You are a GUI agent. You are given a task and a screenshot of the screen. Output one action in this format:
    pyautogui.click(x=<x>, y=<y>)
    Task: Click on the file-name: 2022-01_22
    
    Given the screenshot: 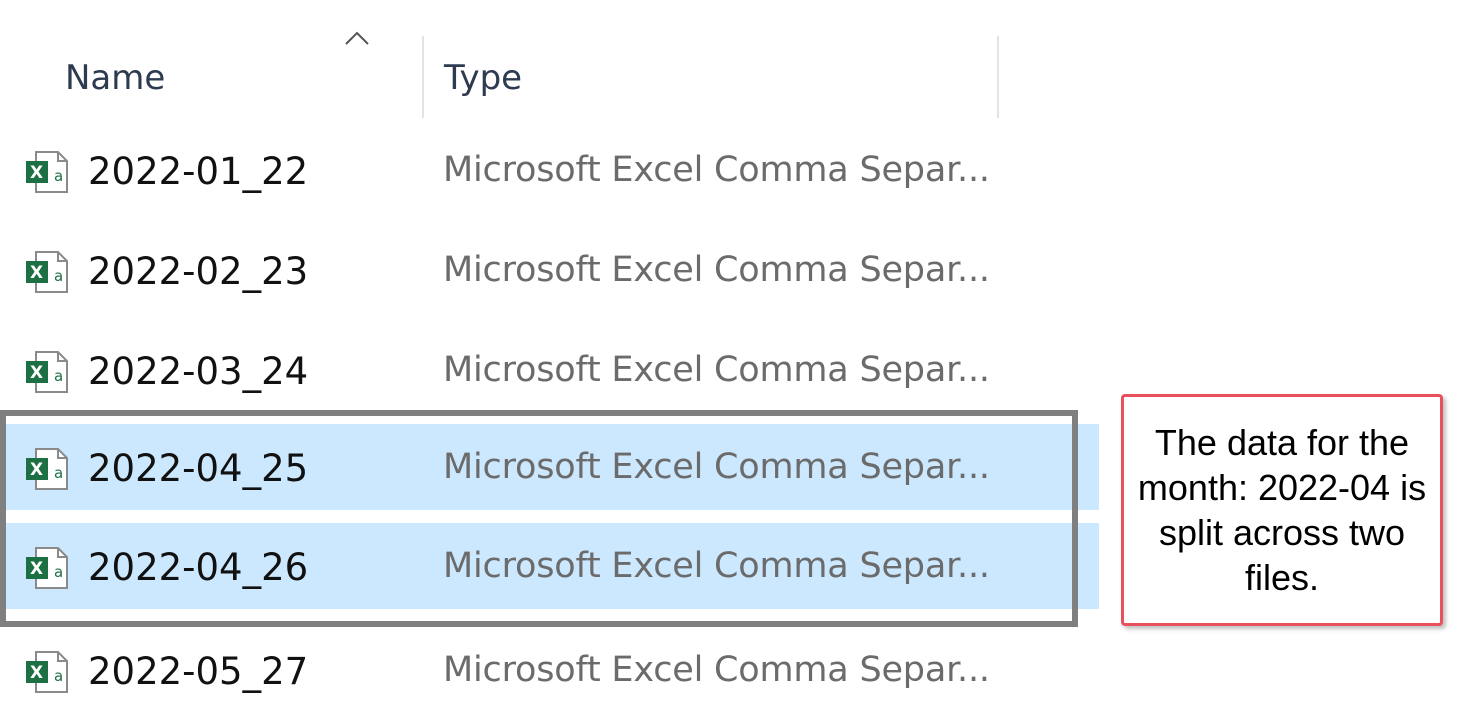 What is the action you would take?
    pyautogui.click(x=198, y=171)
    